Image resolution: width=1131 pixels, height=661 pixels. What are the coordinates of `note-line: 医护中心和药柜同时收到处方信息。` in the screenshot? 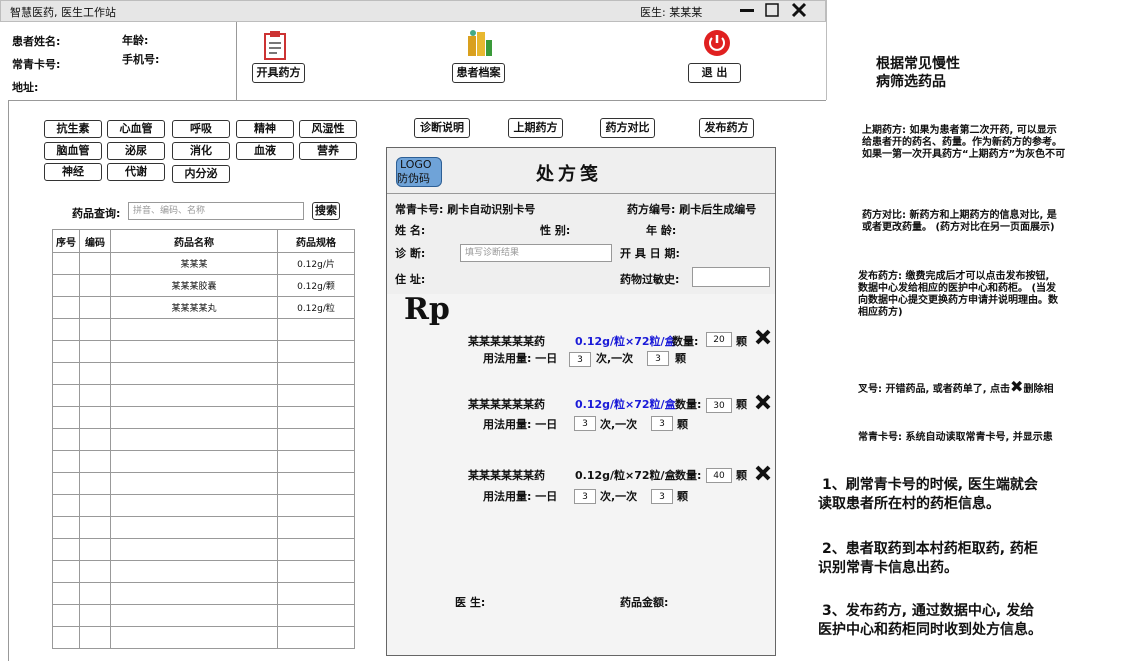 It's located at (930, 630).